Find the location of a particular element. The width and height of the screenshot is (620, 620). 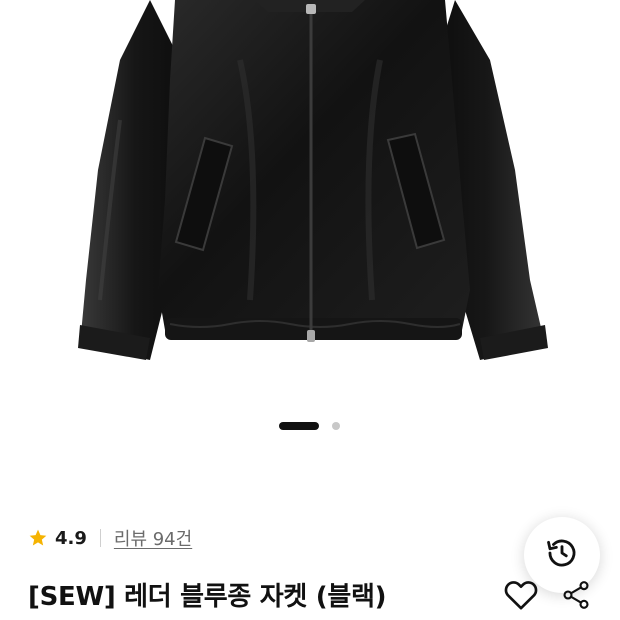

like-button is located at coordinates (521, 594).